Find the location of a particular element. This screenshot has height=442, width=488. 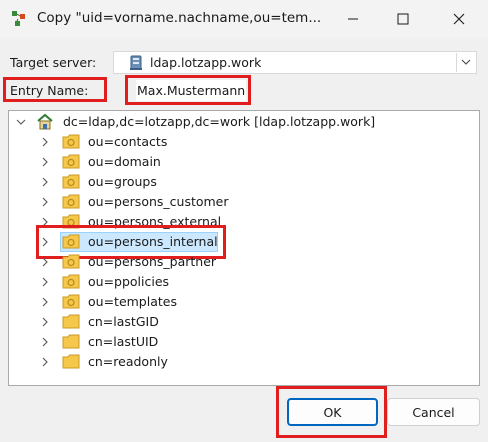

tree-node-contacts: ou=contacts is located at coordinates (130, 142).